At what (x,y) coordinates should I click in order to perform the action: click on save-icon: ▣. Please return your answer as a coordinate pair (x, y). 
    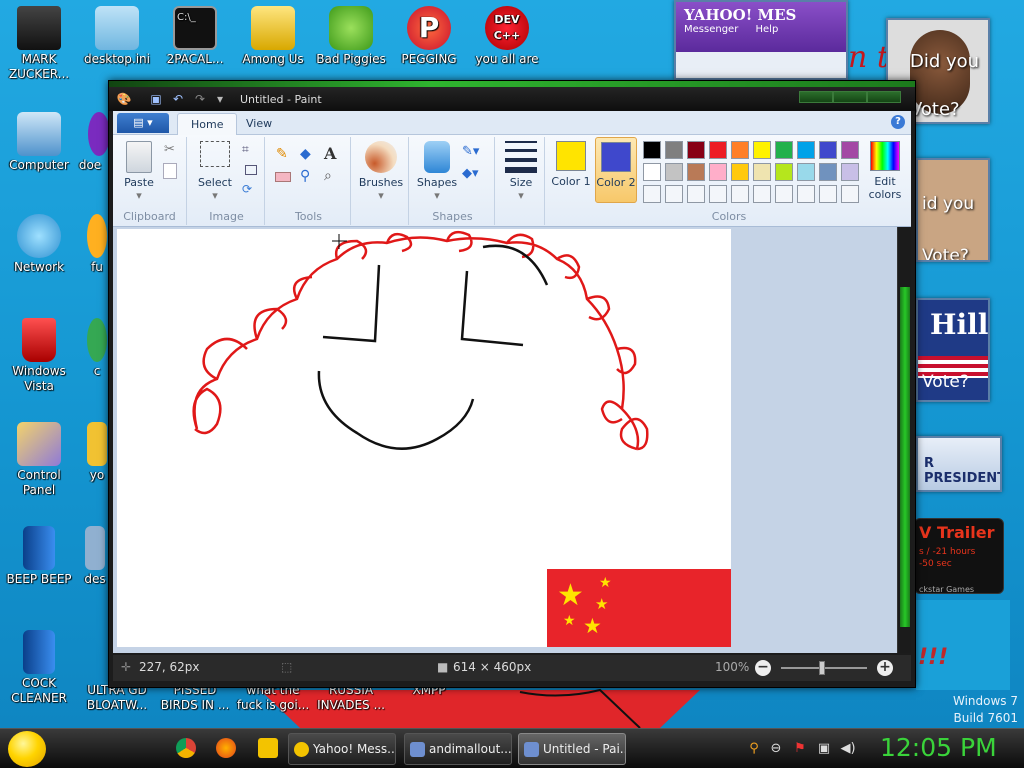
    Looking at the image, I should click on (156, 99).